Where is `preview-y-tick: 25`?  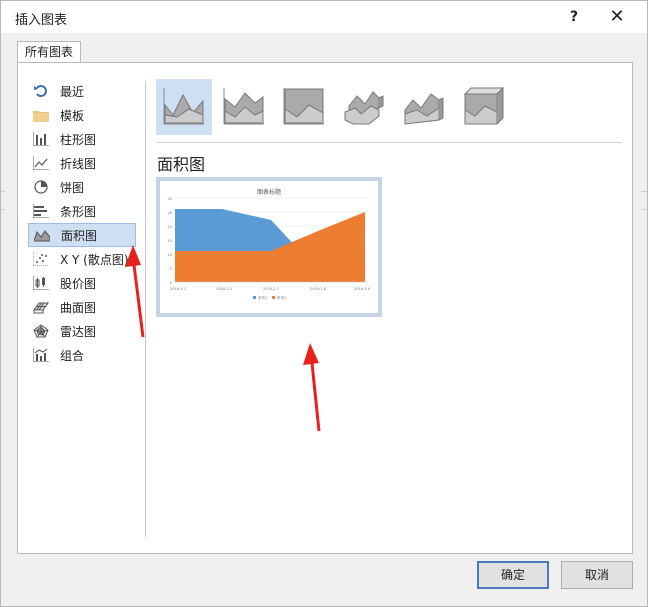 preview-y-tick: 25 is located at coordinates (170, 213).